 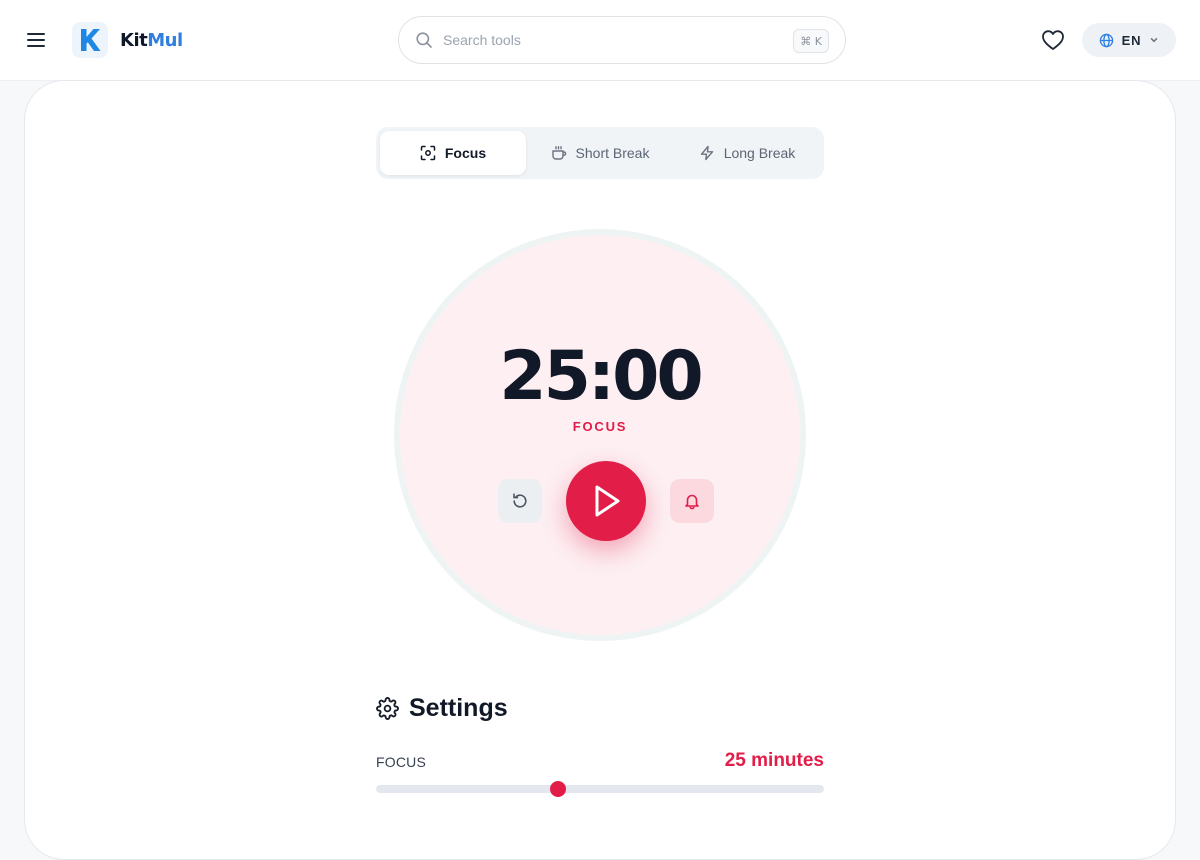 I want to click on tab-short-break-label: Short Break, so click(x=612, y=153).